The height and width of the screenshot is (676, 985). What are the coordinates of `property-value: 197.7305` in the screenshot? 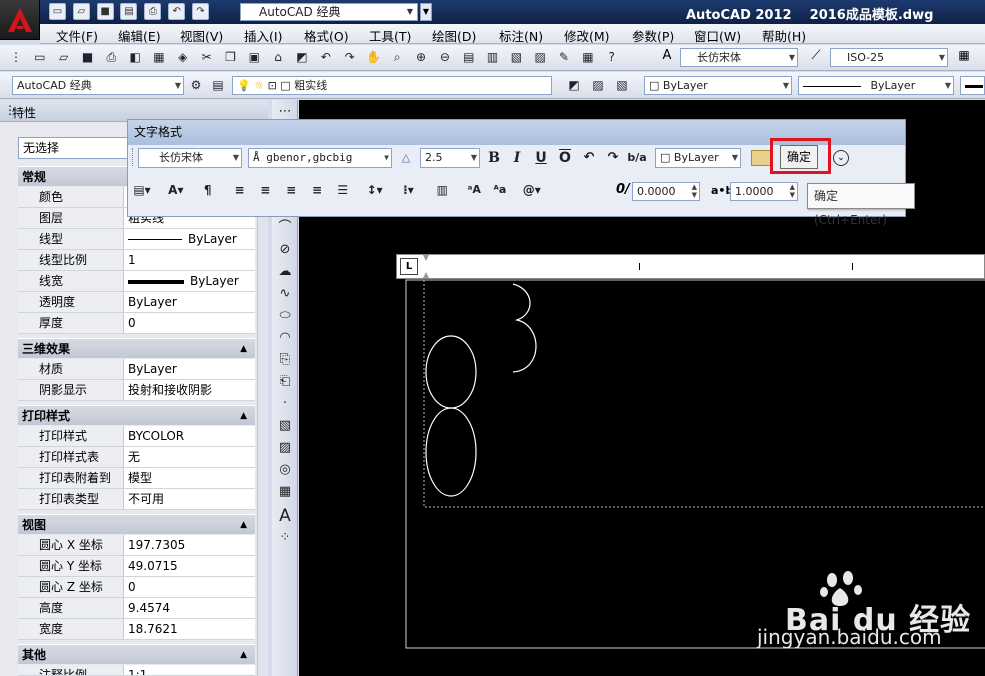 It's located at (189, 545).